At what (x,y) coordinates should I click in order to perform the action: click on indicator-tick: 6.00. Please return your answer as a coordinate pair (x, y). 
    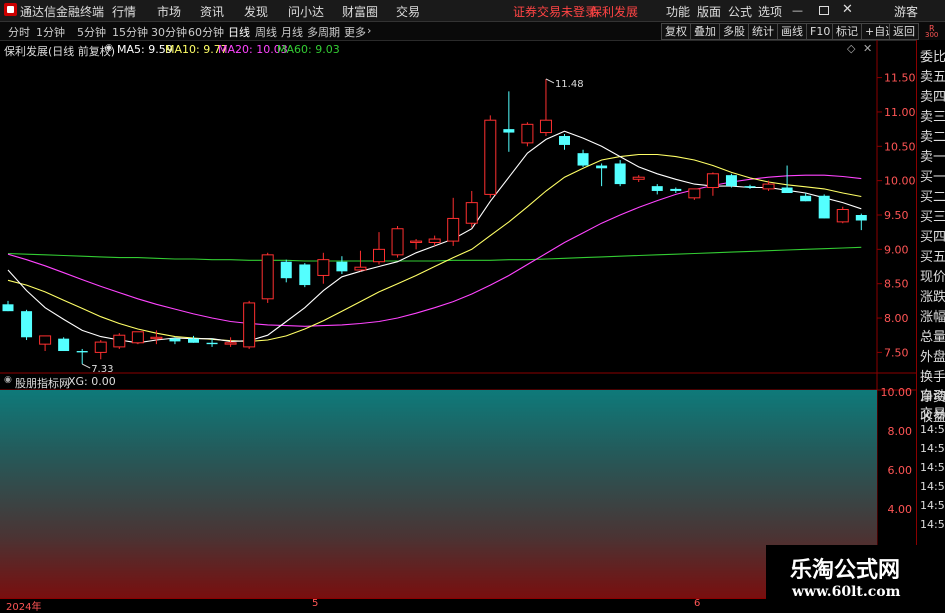
    Looking at the image, I should click on (900, 470).